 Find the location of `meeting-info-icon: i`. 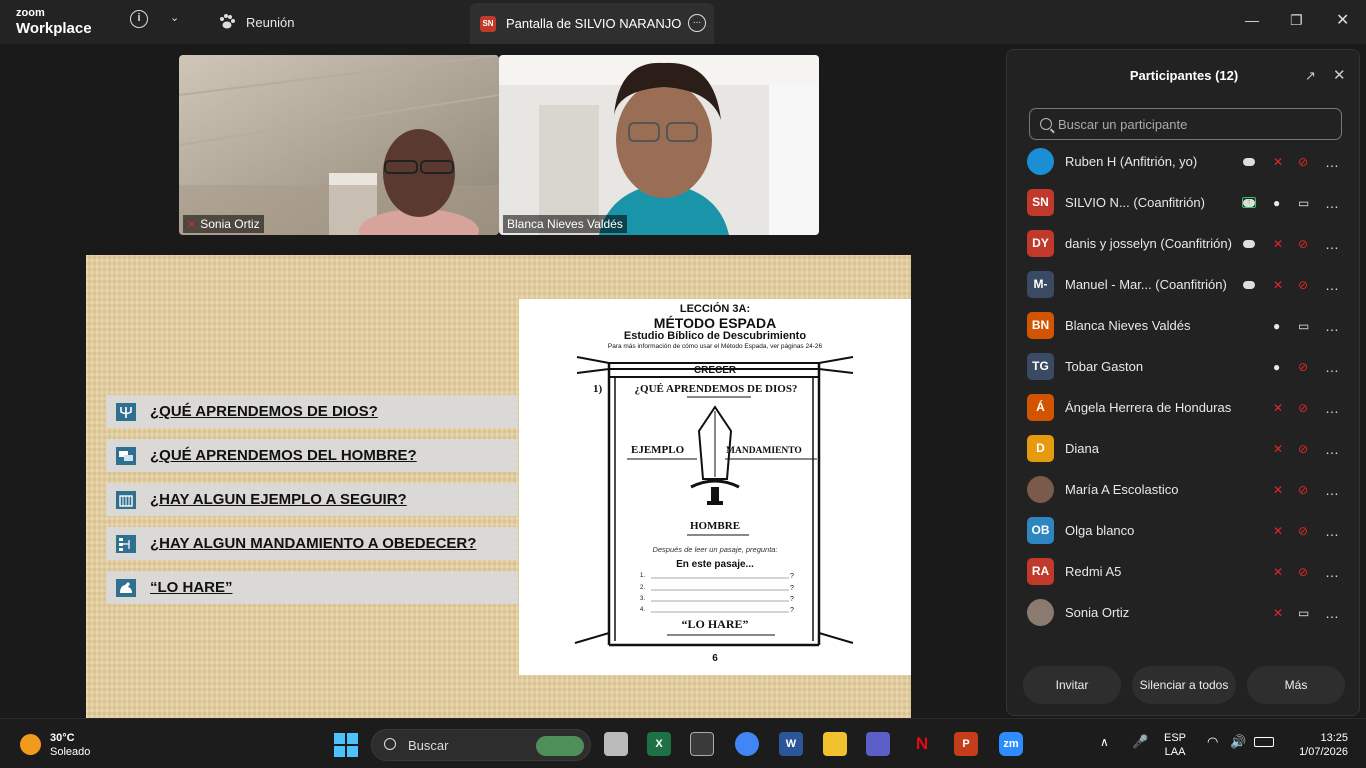

meeting-info-icon: i is located at coordinates (139, 19).